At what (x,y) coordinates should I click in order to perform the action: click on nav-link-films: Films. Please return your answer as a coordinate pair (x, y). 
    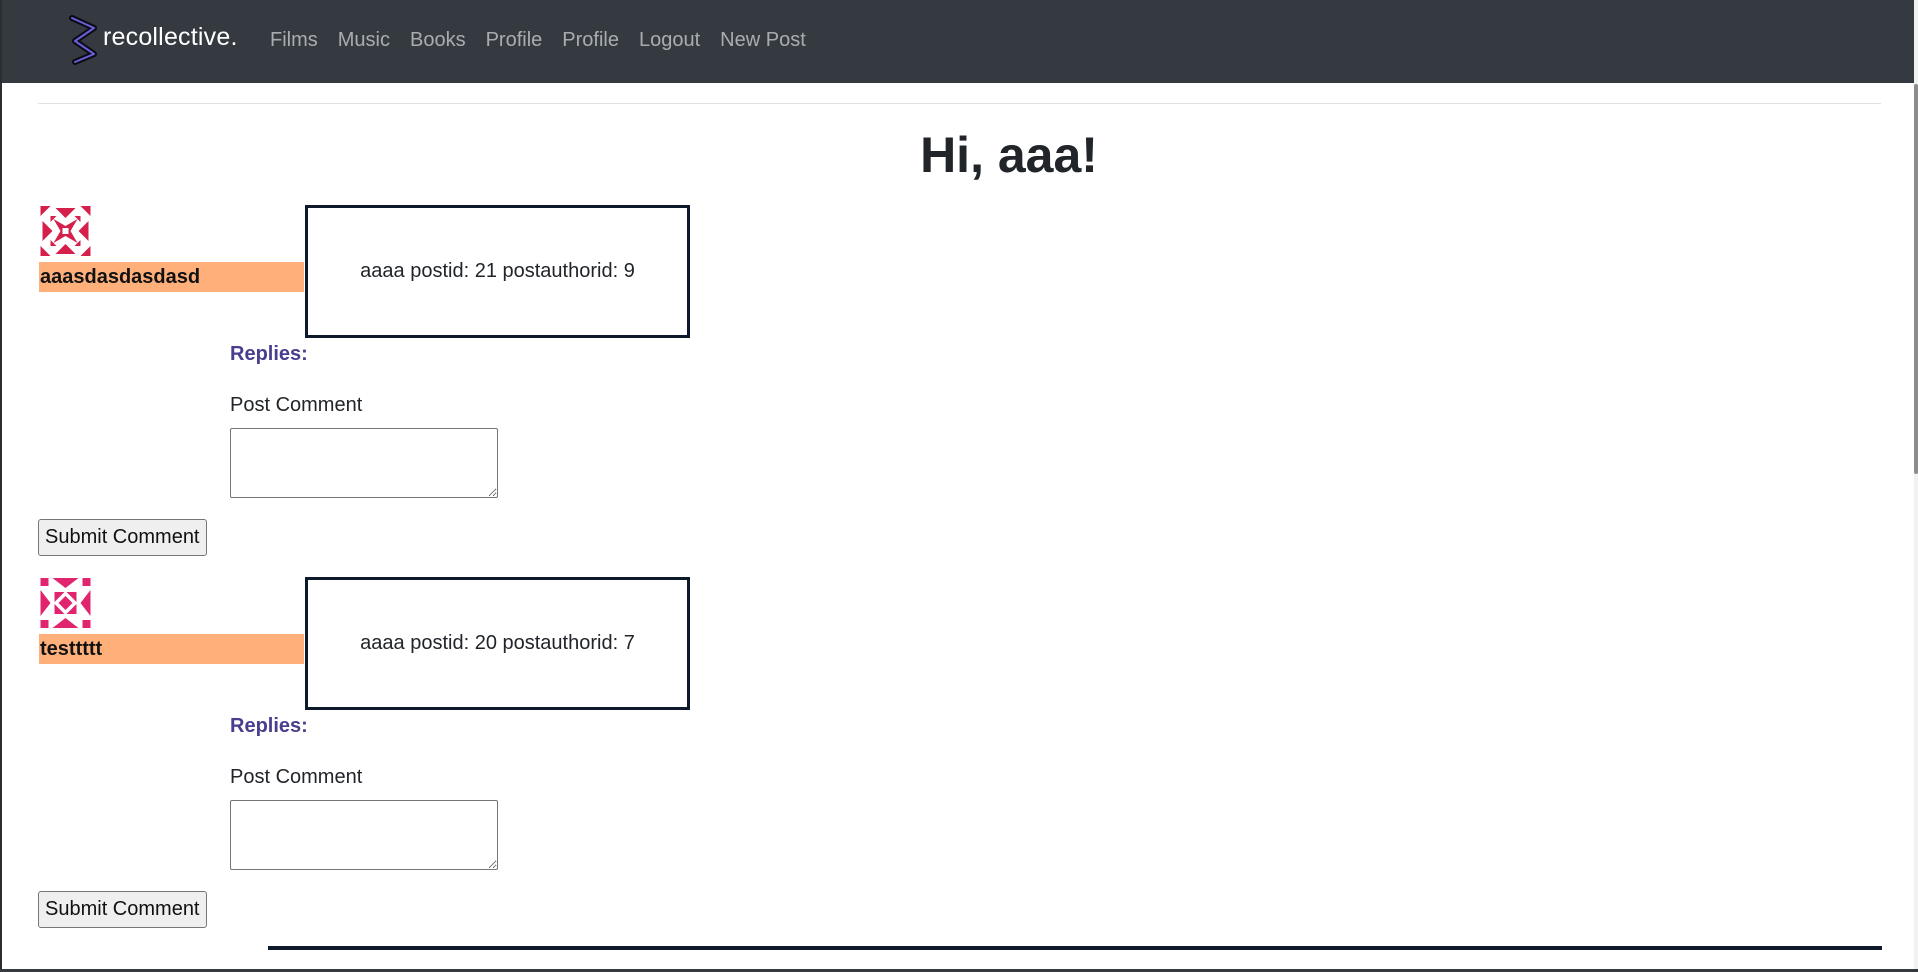
    Looking at the image, I should click on (294, 40).